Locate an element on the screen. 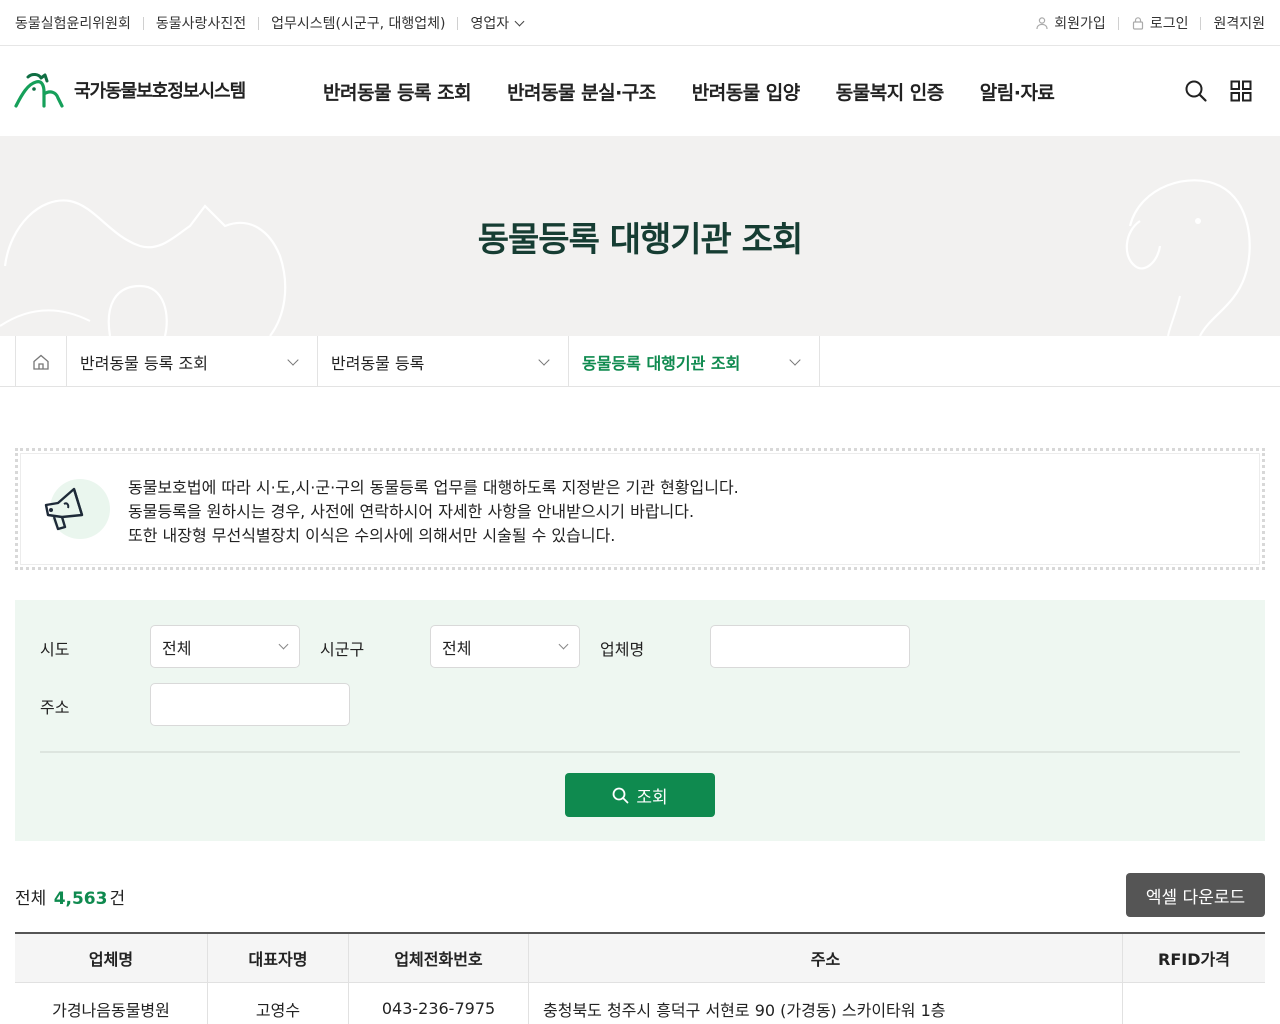 Image resolution: width=1280 pixels, height=1024 pixels. login-link: 로그인 is located at coordinates (1160, 23).